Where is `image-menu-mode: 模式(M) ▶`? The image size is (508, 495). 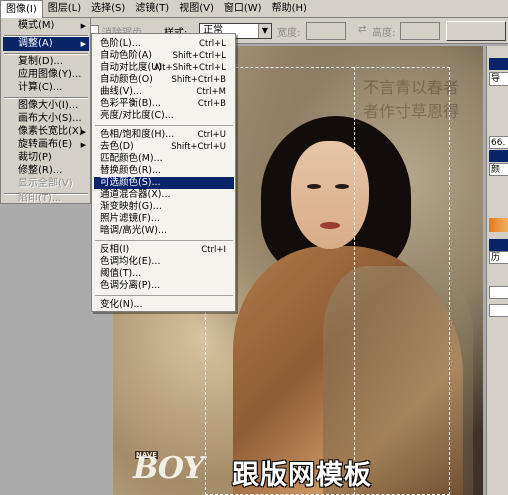
image-menu-mode: 模式(M) ▶ is located at coordinates (46, 26).